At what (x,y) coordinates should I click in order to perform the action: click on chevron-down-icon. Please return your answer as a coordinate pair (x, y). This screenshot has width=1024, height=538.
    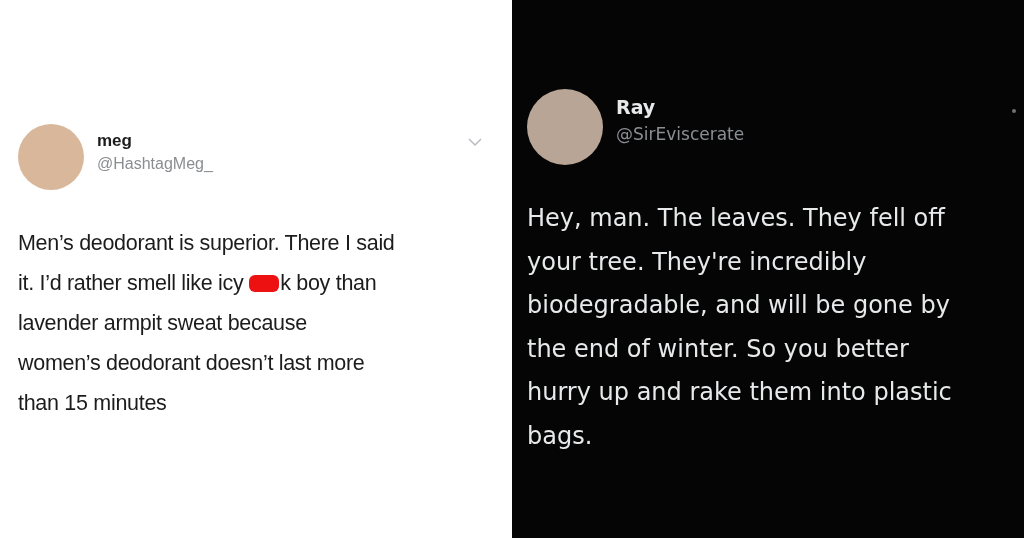
    Looking at the image, I should click on (475, 142).